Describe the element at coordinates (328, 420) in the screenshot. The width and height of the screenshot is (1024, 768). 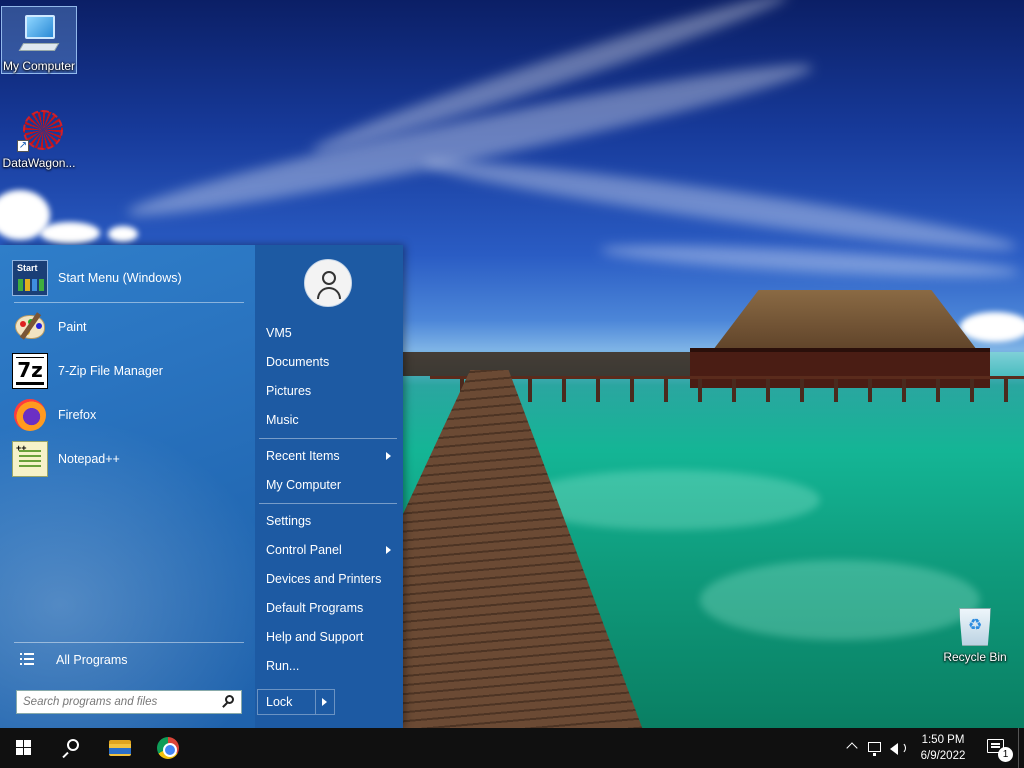
I see `menu-item-music: Music` at that location.